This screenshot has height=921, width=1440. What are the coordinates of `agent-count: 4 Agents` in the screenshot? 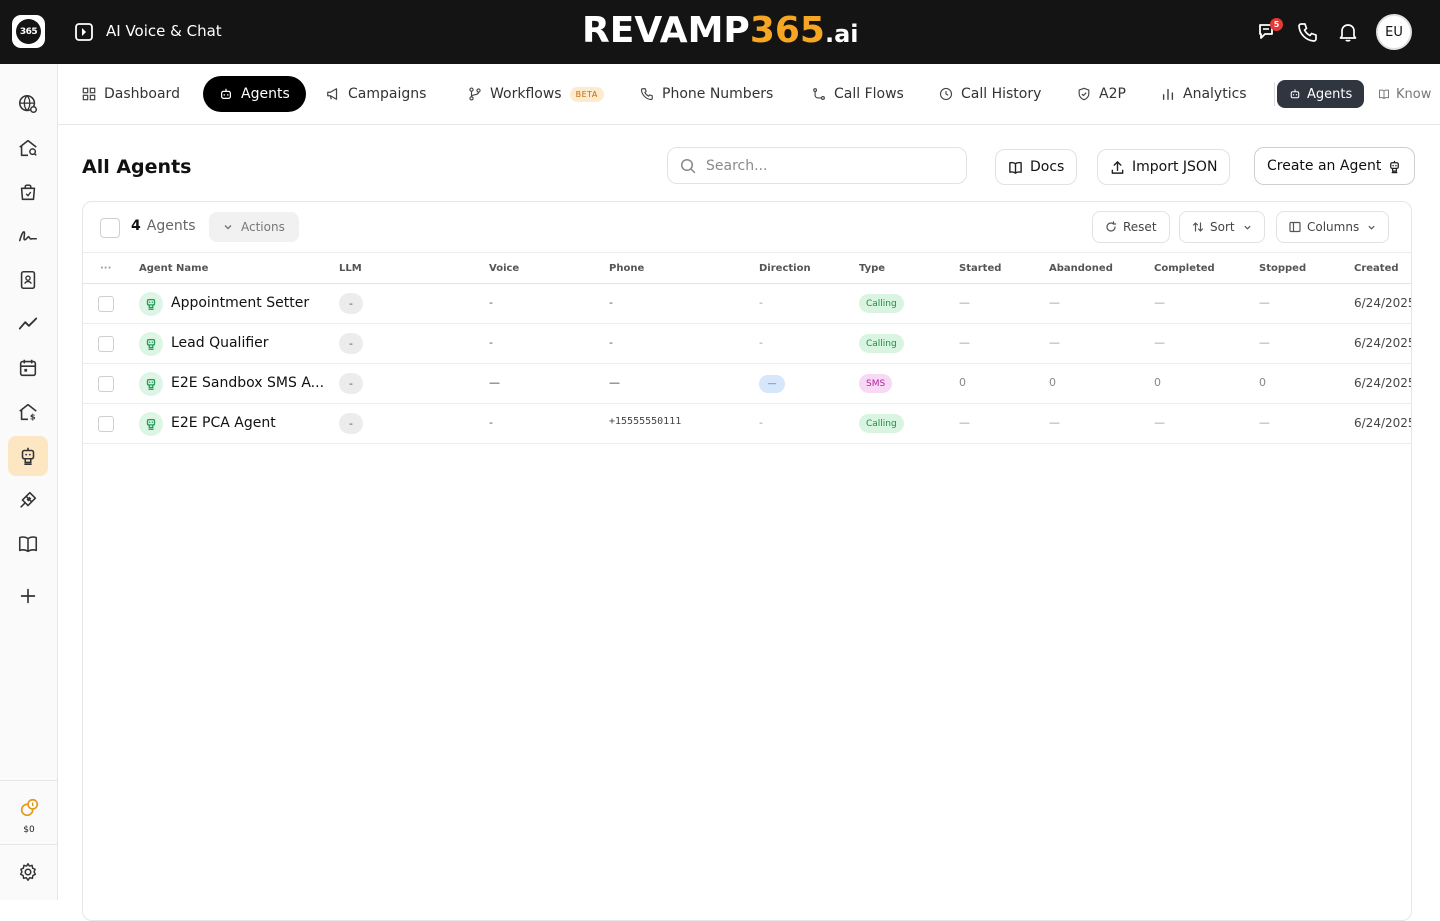 It's located at (163, 226).